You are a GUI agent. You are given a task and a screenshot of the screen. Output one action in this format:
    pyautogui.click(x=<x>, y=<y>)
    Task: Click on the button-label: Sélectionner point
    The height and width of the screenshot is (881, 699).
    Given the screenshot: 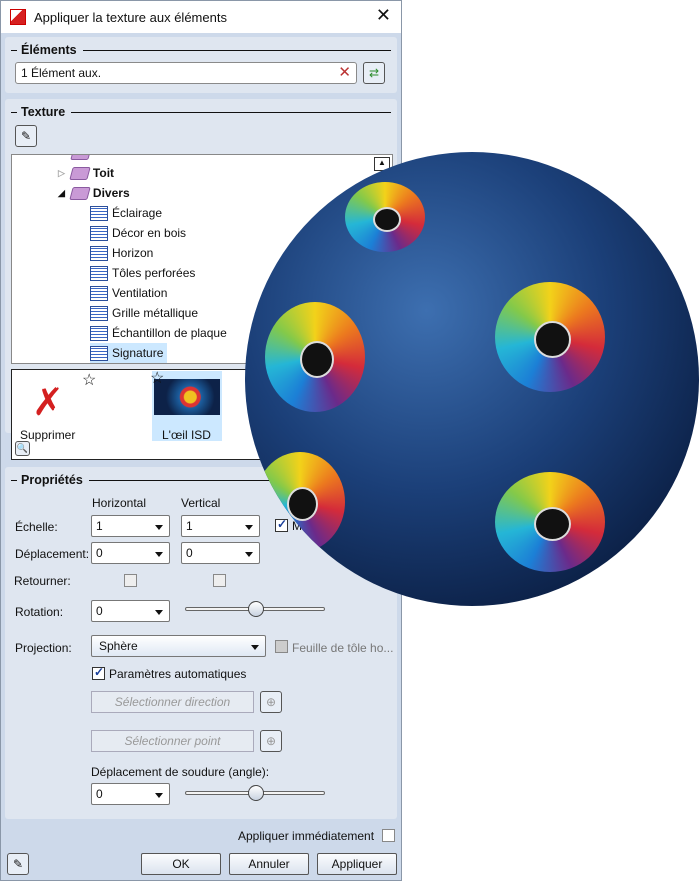 What is the action you would take?
    pyautogui.click(x=172, y=741)
    